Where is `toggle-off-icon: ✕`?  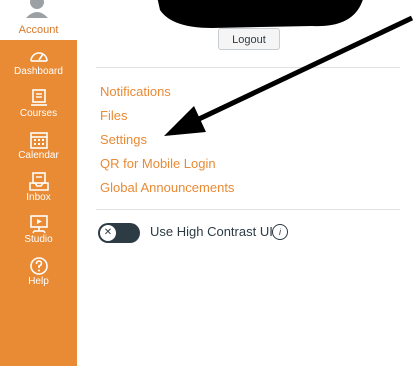
toggle-off-icon: ✕ is located at coordinates (108, 233).